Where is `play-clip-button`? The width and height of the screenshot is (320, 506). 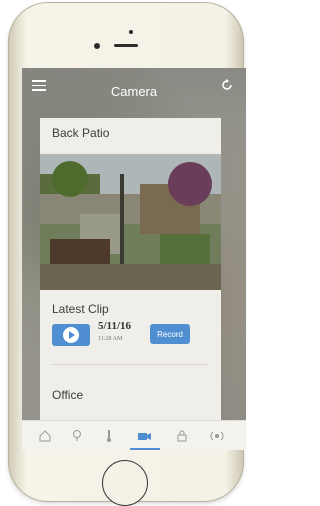
play-clip-button is located at coordinates (71, 335).